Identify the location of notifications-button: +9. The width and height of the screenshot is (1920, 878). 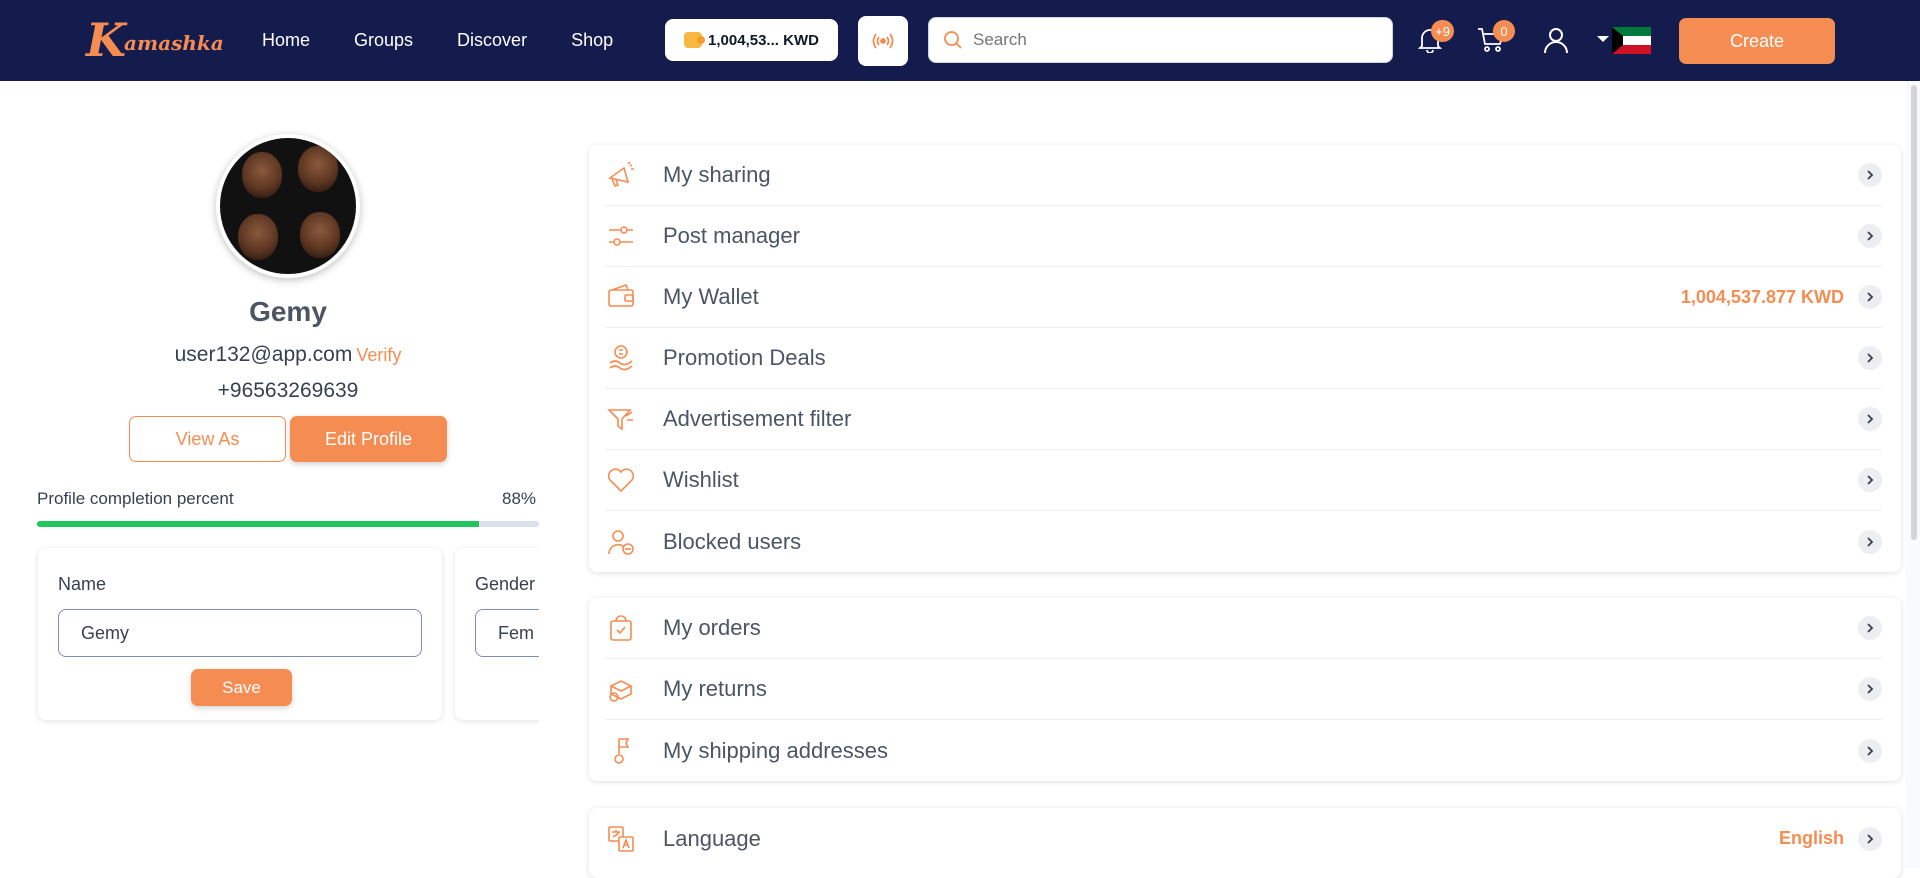
(1433, 39).